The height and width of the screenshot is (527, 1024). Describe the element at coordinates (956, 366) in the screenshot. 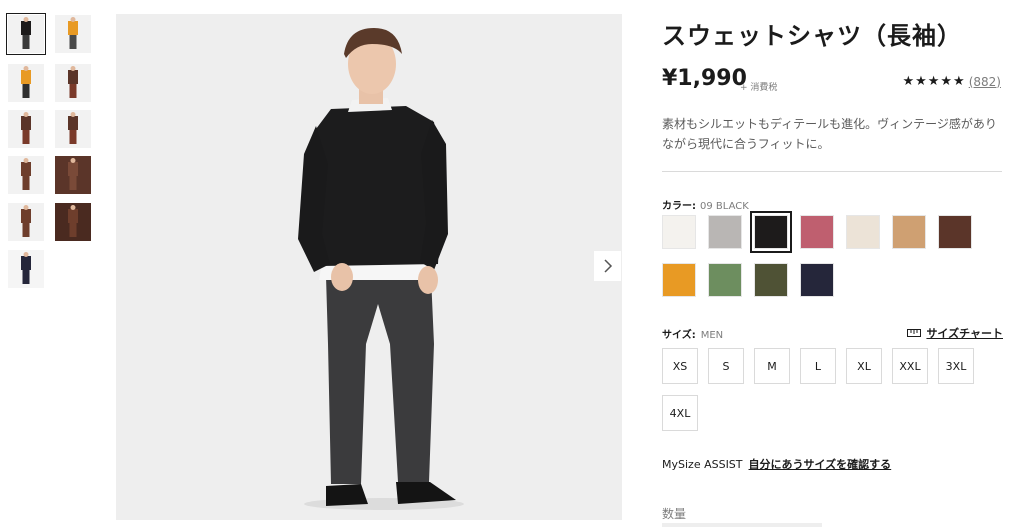

I see `size-option-3xl: 3XL` at that location.